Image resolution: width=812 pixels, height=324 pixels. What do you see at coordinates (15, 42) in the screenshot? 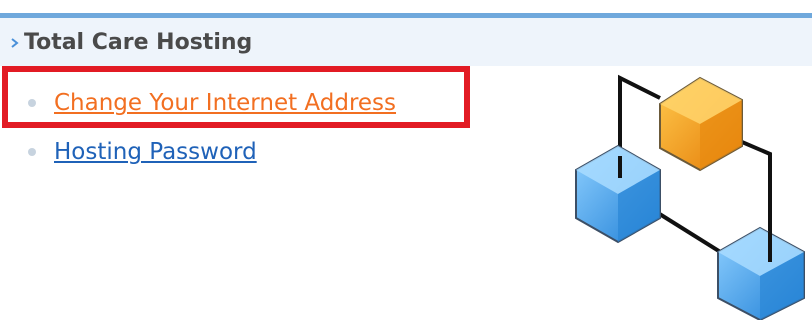
I see `chevron-right-icon` at bounding box center [15, 42].